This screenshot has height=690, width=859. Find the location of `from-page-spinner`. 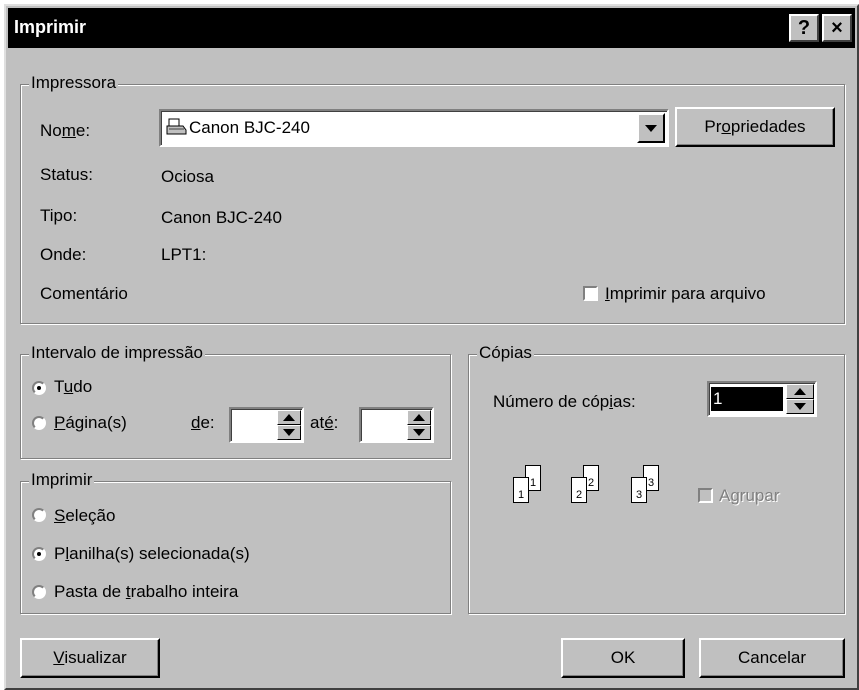

from-page-spinner is located at coordinates (266, 425).